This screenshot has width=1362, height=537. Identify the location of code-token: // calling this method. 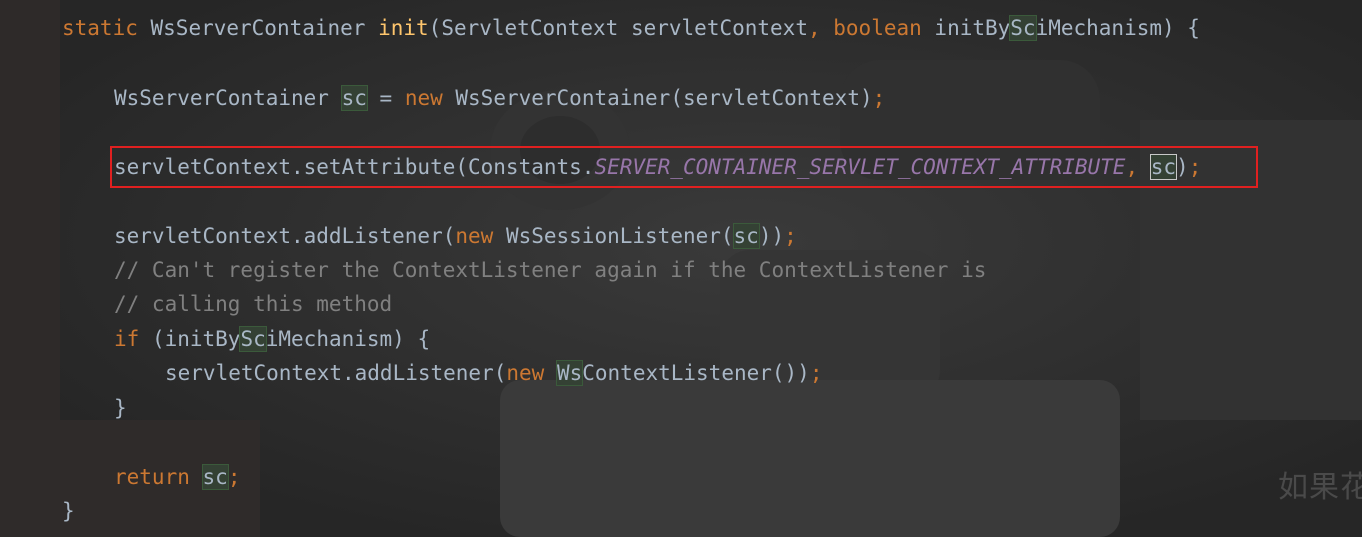
(253, 304).